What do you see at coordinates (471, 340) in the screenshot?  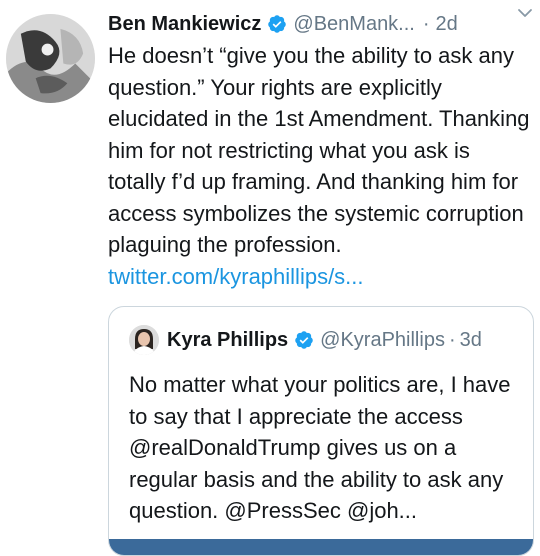 I see `quoted-tweet-timestamp: 3d` at bounding box center [471, 340].